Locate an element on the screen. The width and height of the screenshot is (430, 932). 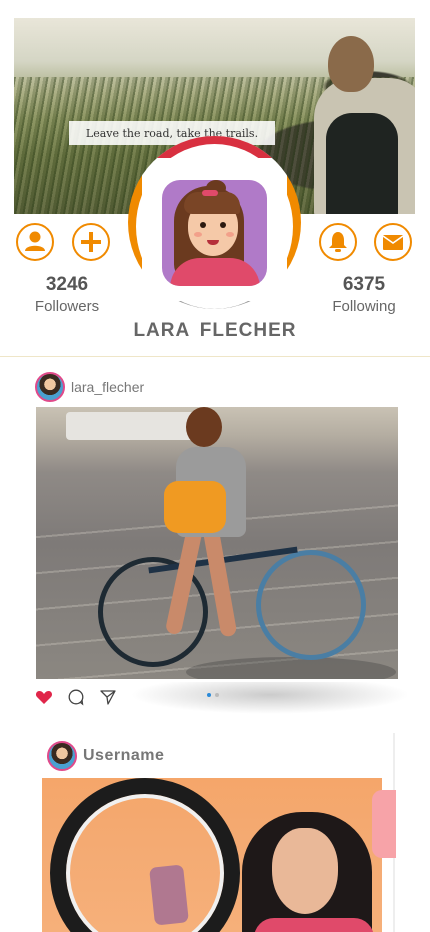
following-count: 6375 is located at coordinates (364, 284).